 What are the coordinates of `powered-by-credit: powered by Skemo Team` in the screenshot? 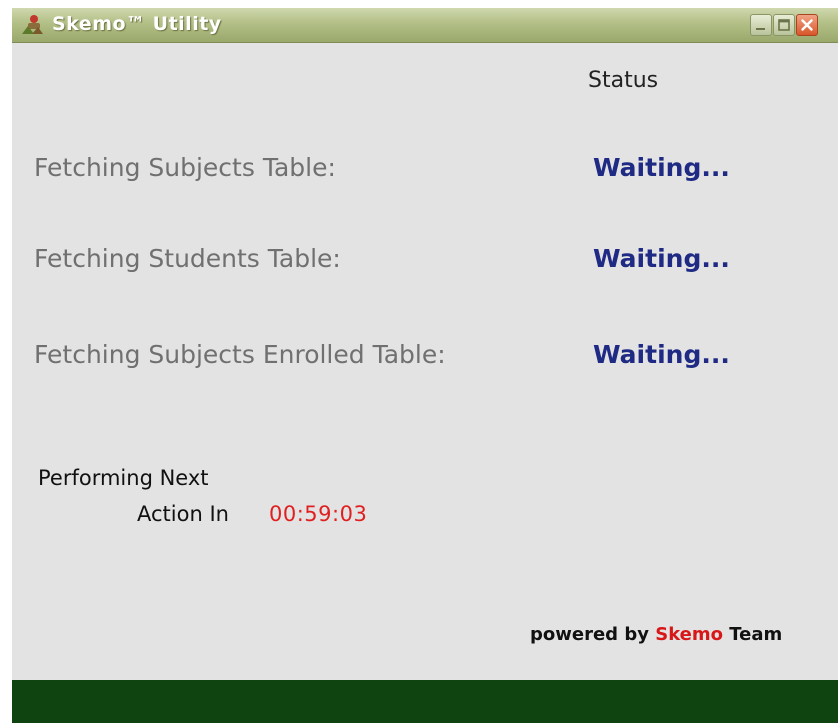 It's located at (656, 634).